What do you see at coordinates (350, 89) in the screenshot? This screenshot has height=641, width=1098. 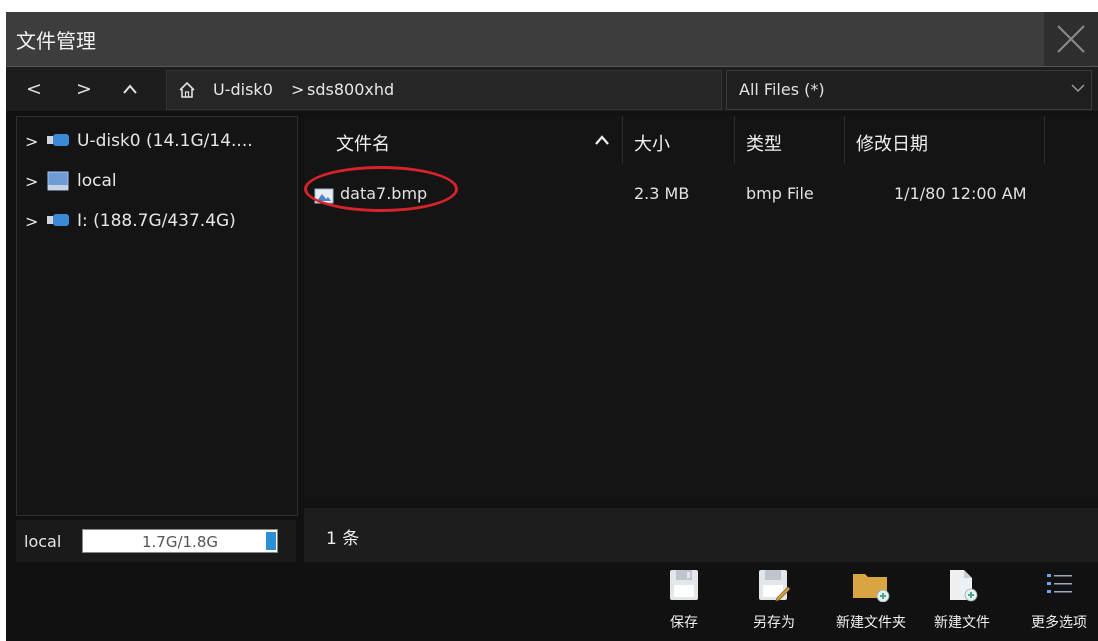 I see `breadcrumb-sds800xhd: sds800xhd` at bounding box center [350, 89].